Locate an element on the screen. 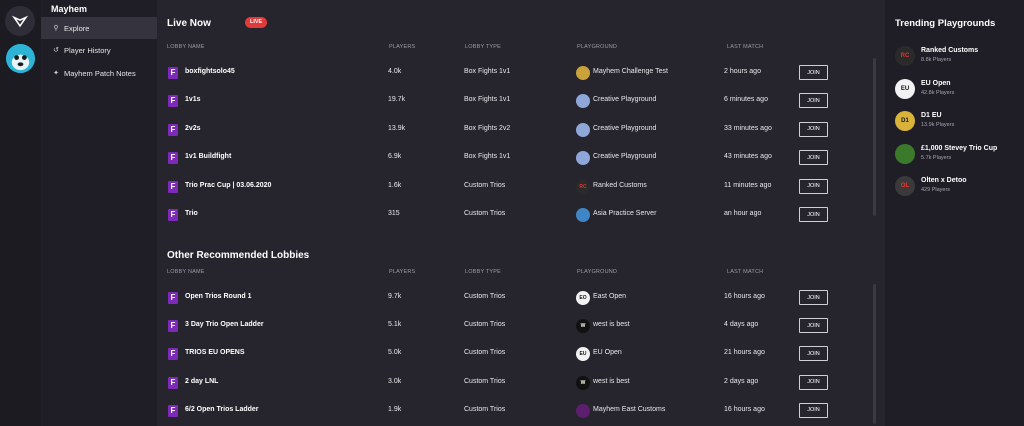  trending-name: Olten x Detoo is located at coordinates (944, 180).